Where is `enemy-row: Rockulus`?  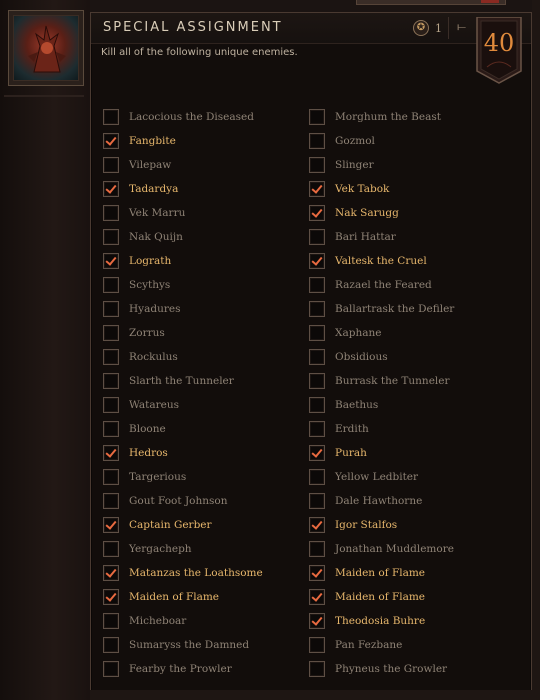
enemy-row: Rockulus is located at coordinates (183, 357).